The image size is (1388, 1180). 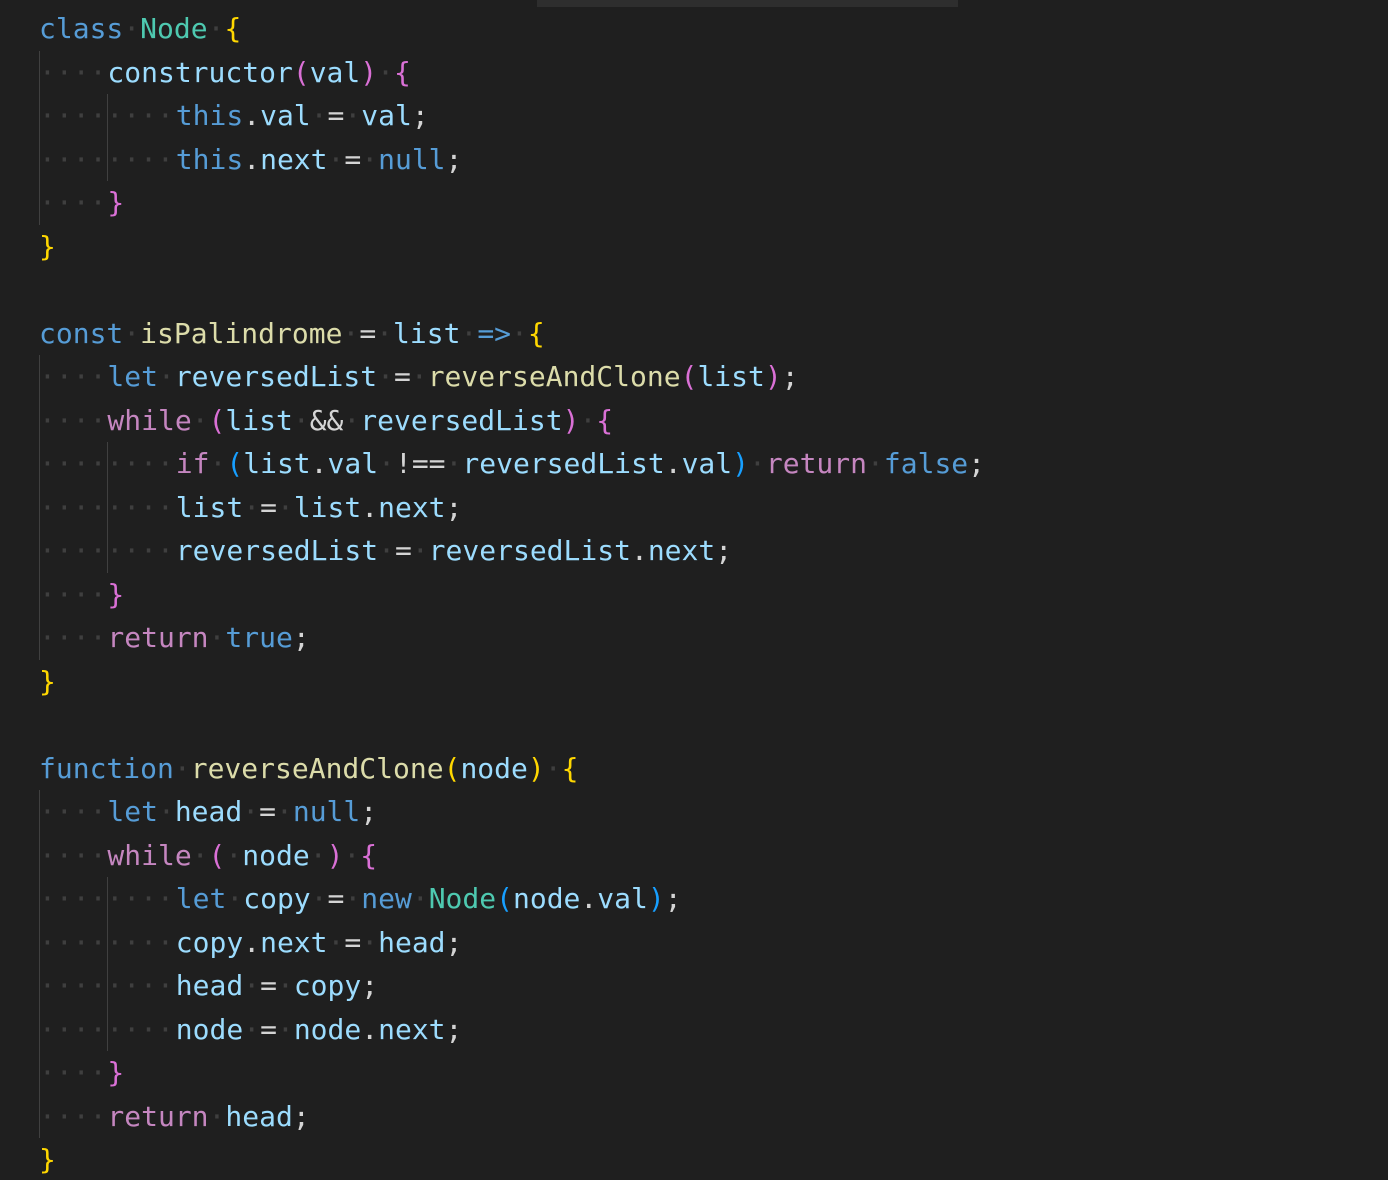 What do you see at coordinates (536, 768) in the screenshot?
I see `code-token: )` at bounding box center [536, 768].